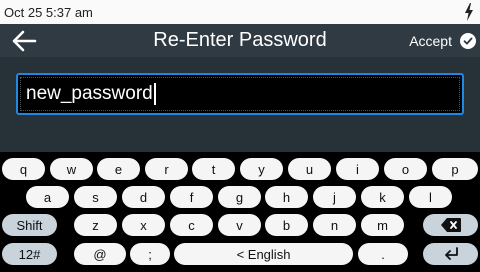  What do you see at coordinates (383, 254) in the screenshot?
I see `key-period: .` at bounding box center [383, 254].